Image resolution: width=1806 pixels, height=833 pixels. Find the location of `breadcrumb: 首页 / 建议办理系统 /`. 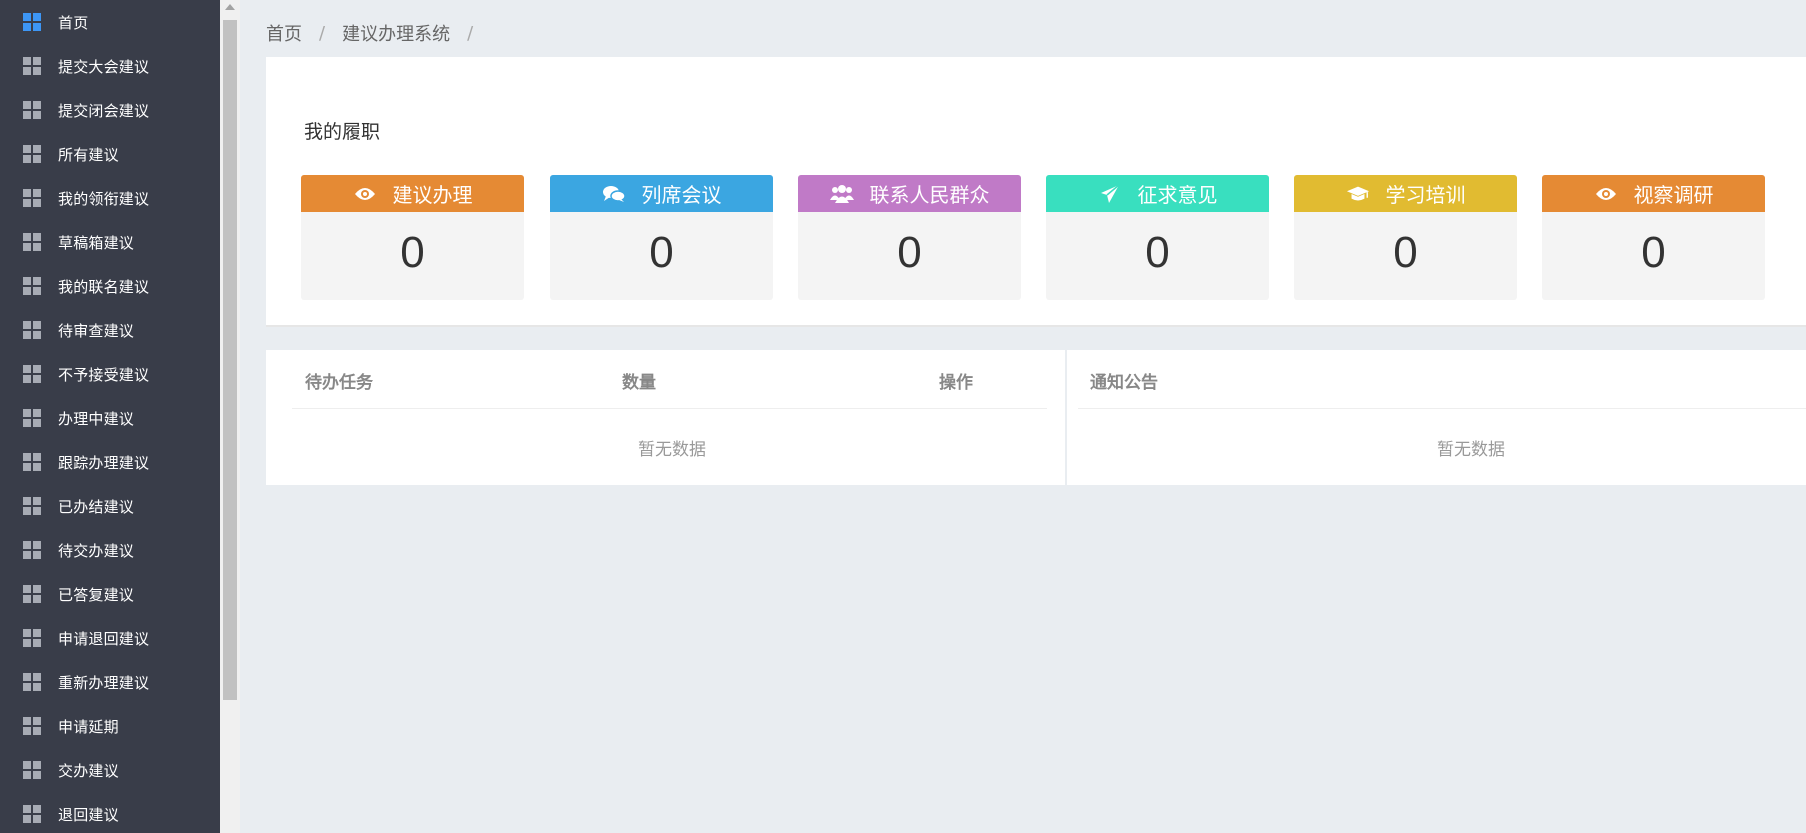

breadcrumb: 首页 / 建议办理系统 / is located at coordinates (378, 33).